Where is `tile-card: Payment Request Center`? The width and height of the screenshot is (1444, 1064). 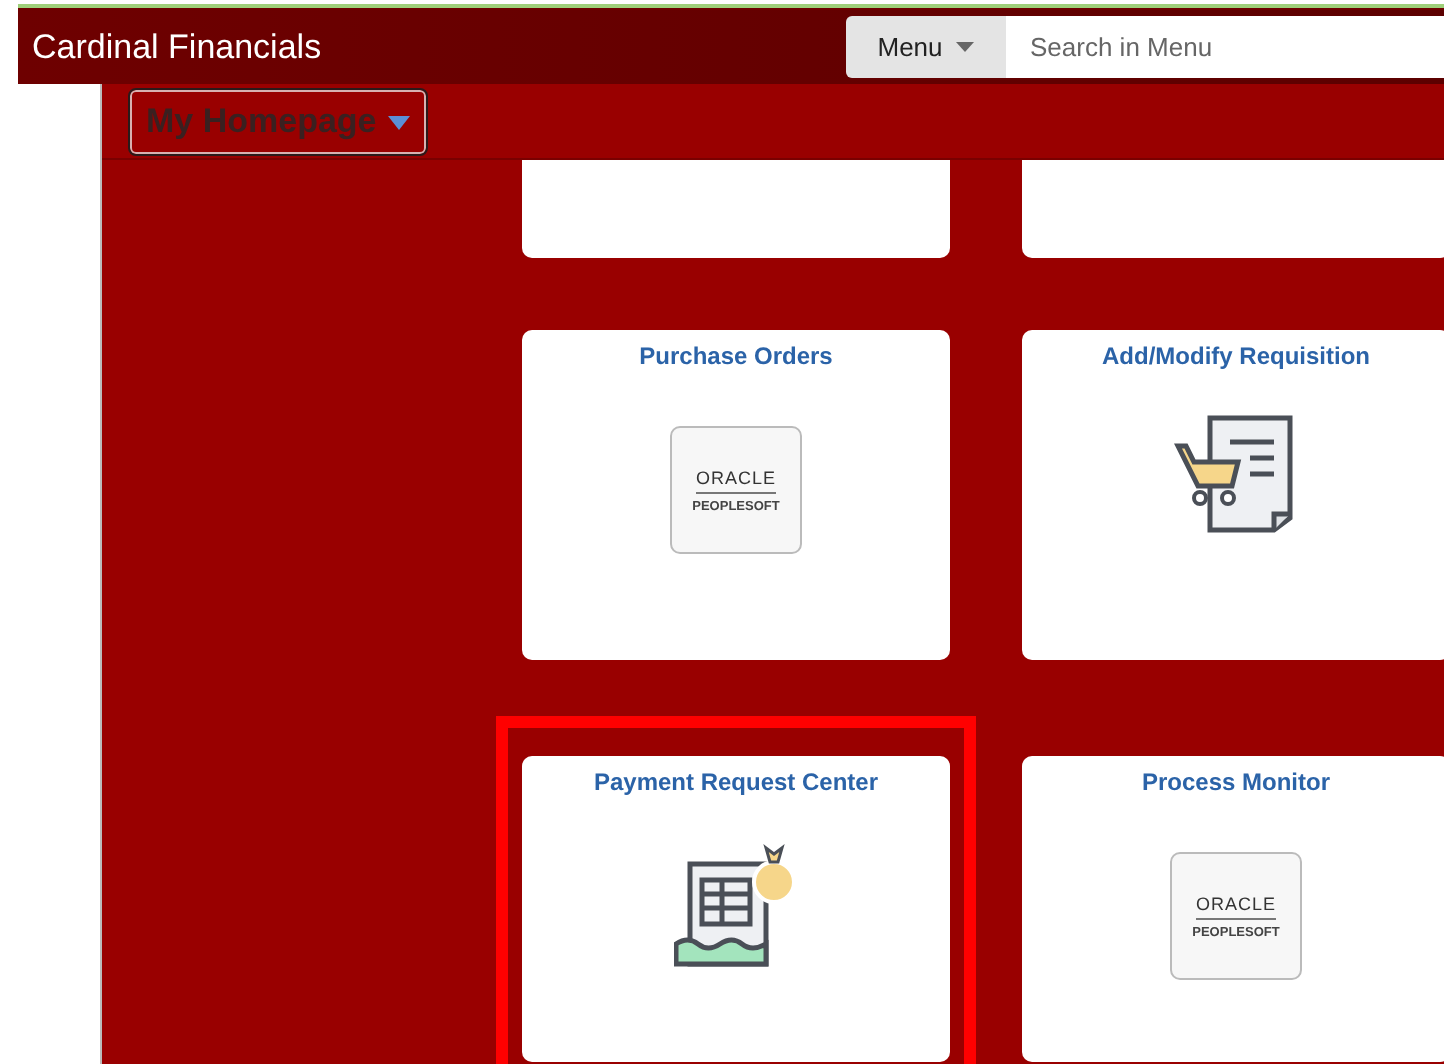
tile-card: Payment Request Center is located at coordinates (736, 909).